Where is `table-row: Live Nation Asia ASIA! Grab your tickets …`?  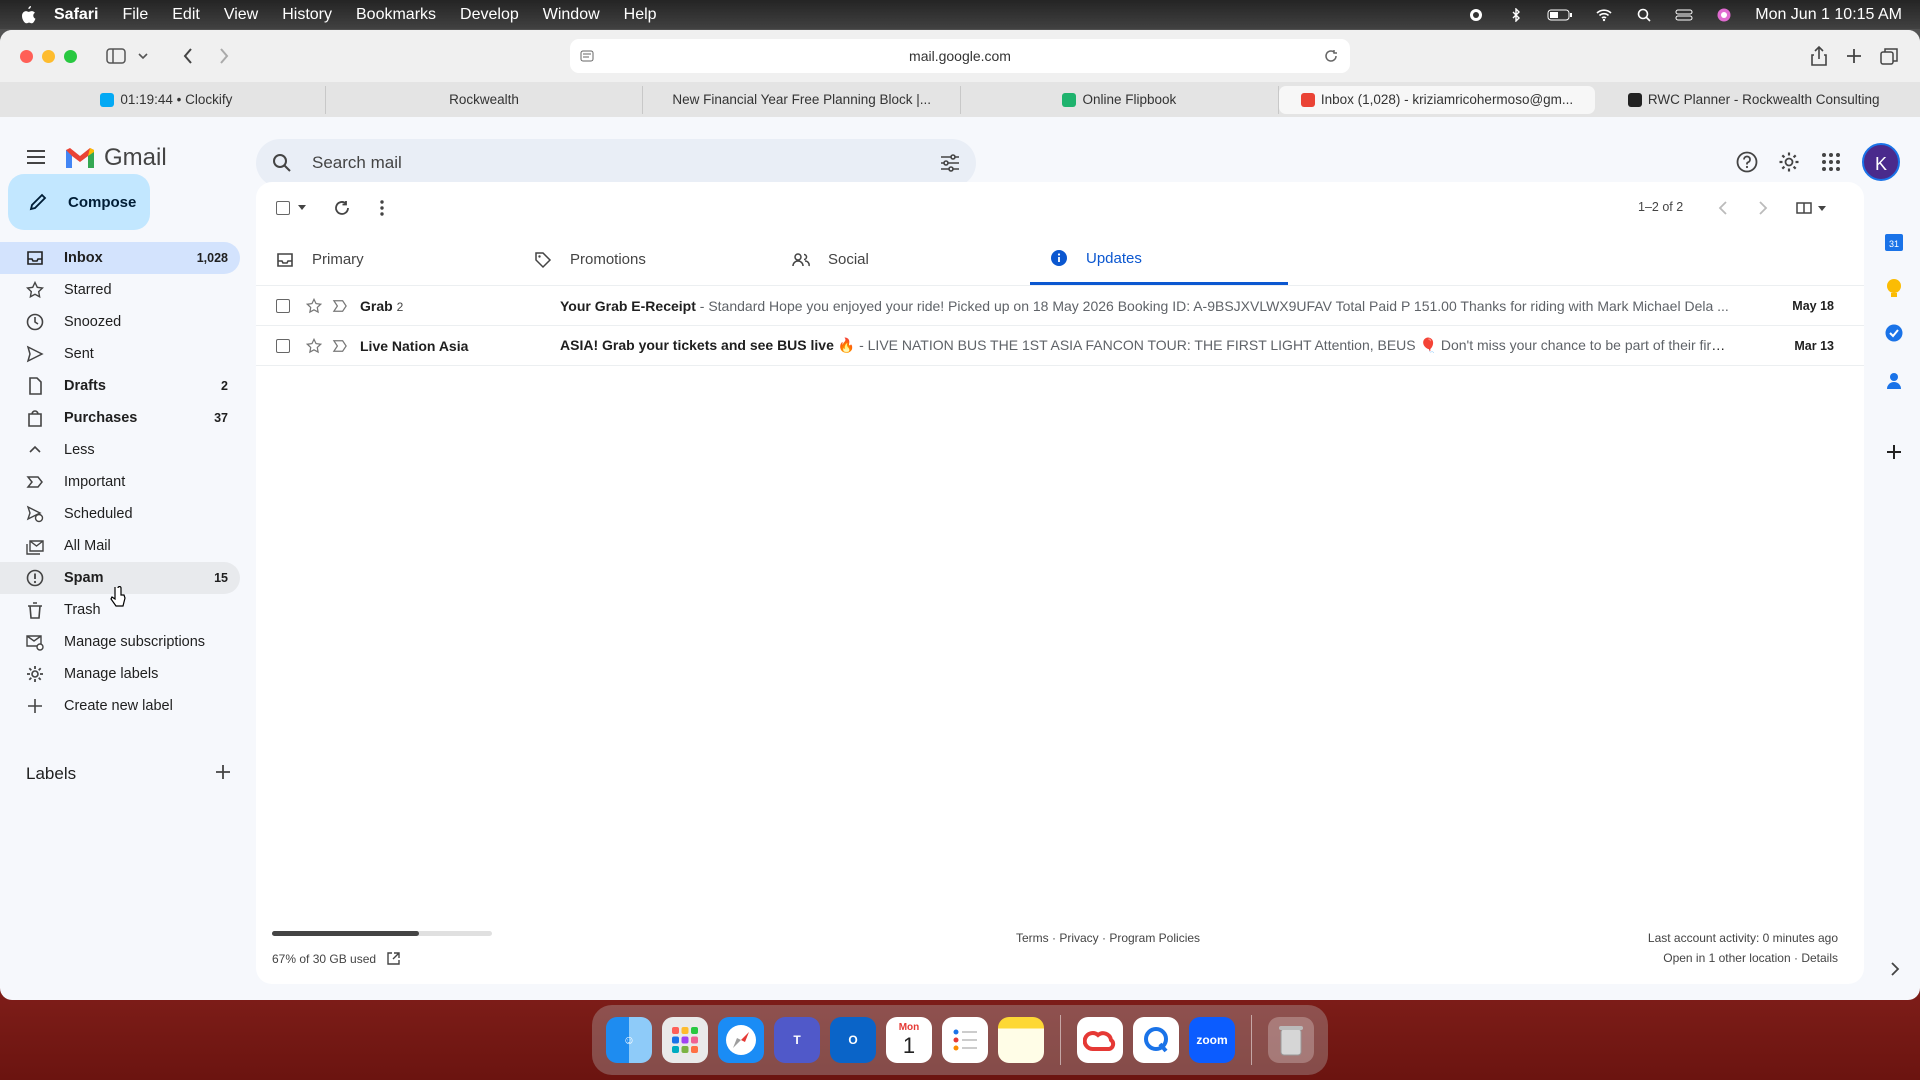 table-row: Live Nation Asia ASIA! Grab your tickets … is located at coordinates (1060, 346).